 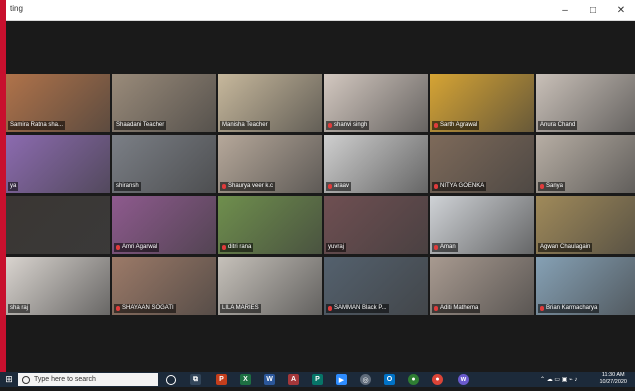 I want to click on outlook-icon: O, so click(x=389, y=379).